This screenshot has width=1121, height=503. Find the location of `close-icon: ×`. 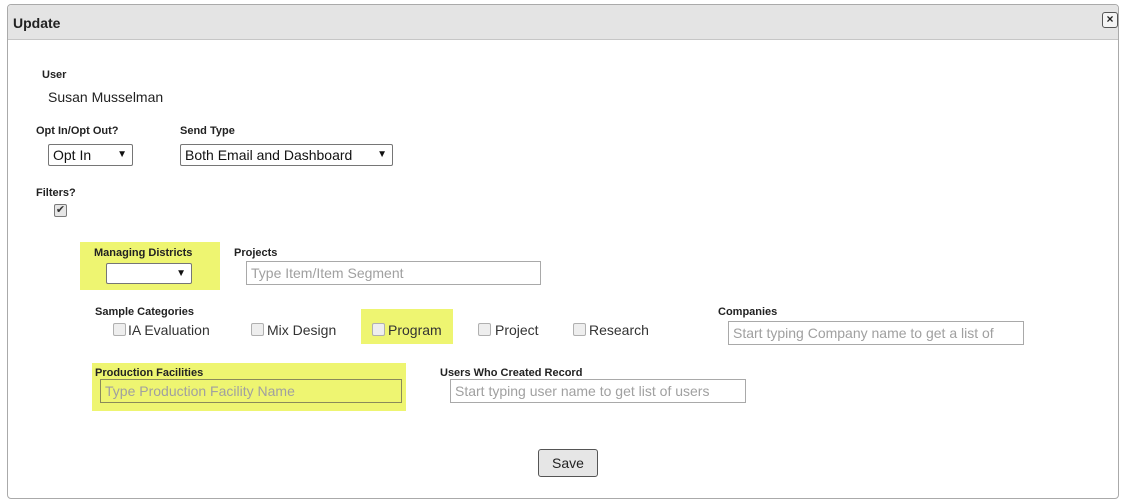

close-icon: × is located at coordinates (1110, 19).